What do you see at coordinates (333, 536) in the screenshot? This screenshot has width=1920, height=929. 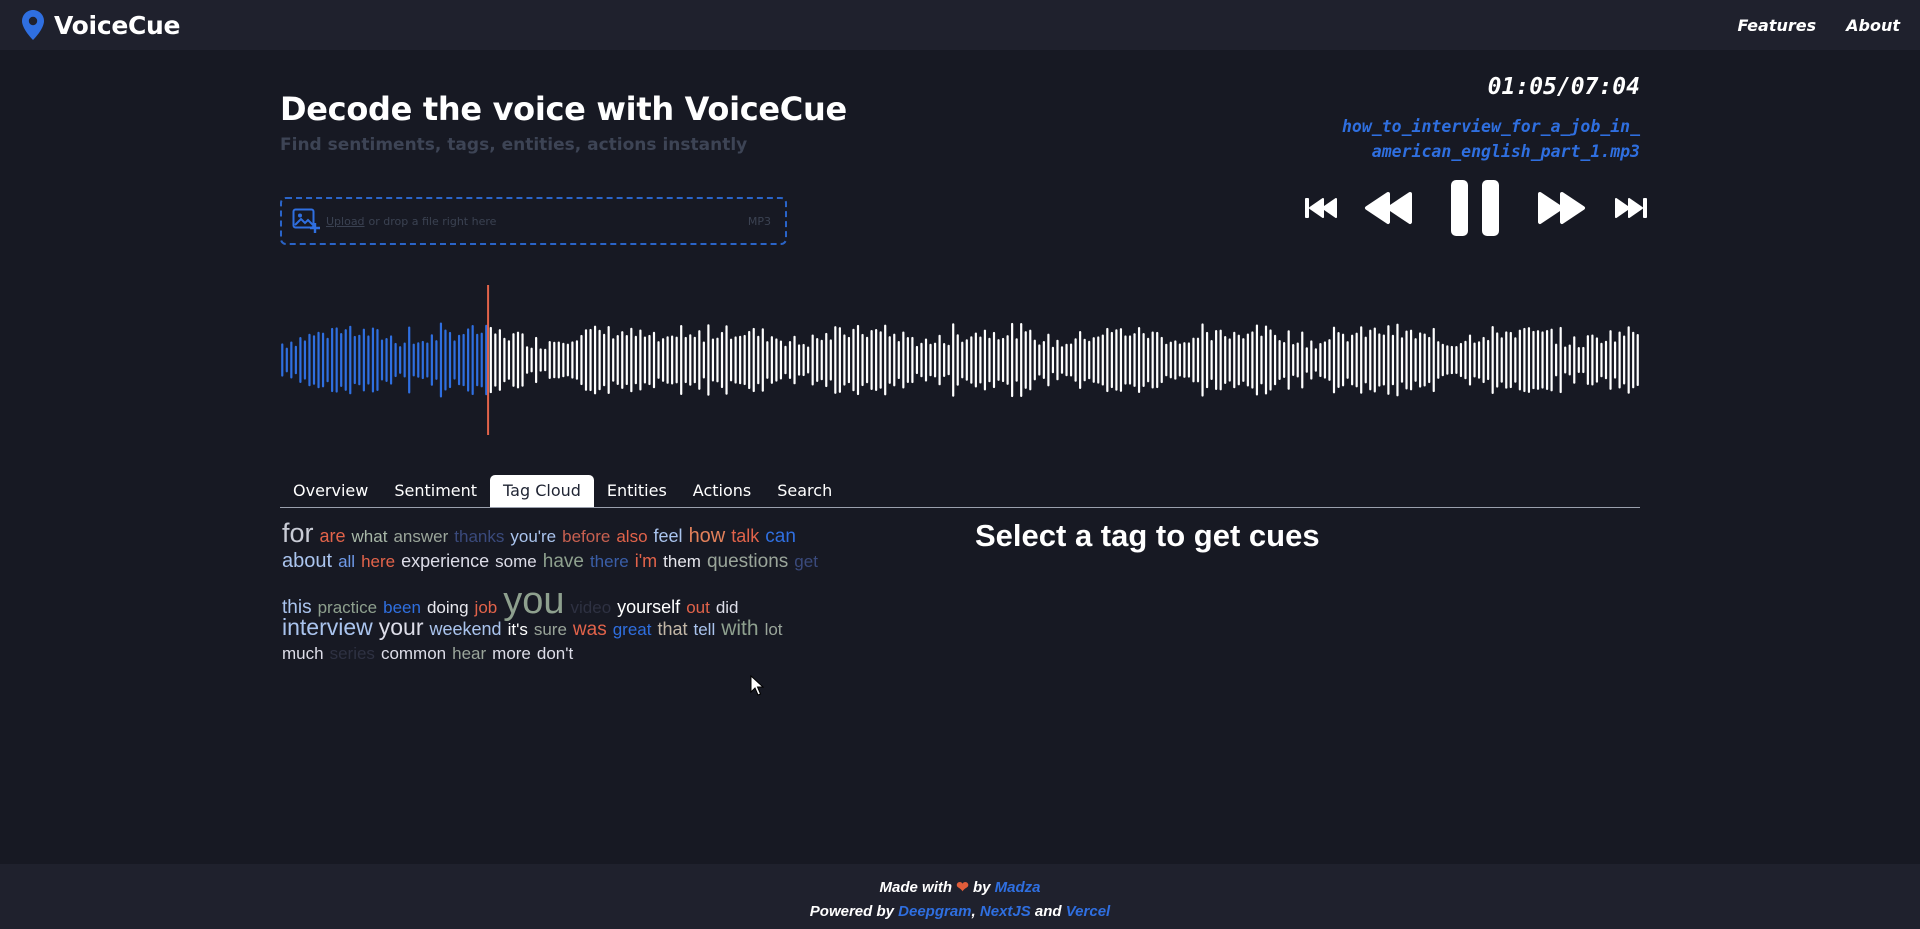 I see `tag-are: are` at bounding box center [333, 536].